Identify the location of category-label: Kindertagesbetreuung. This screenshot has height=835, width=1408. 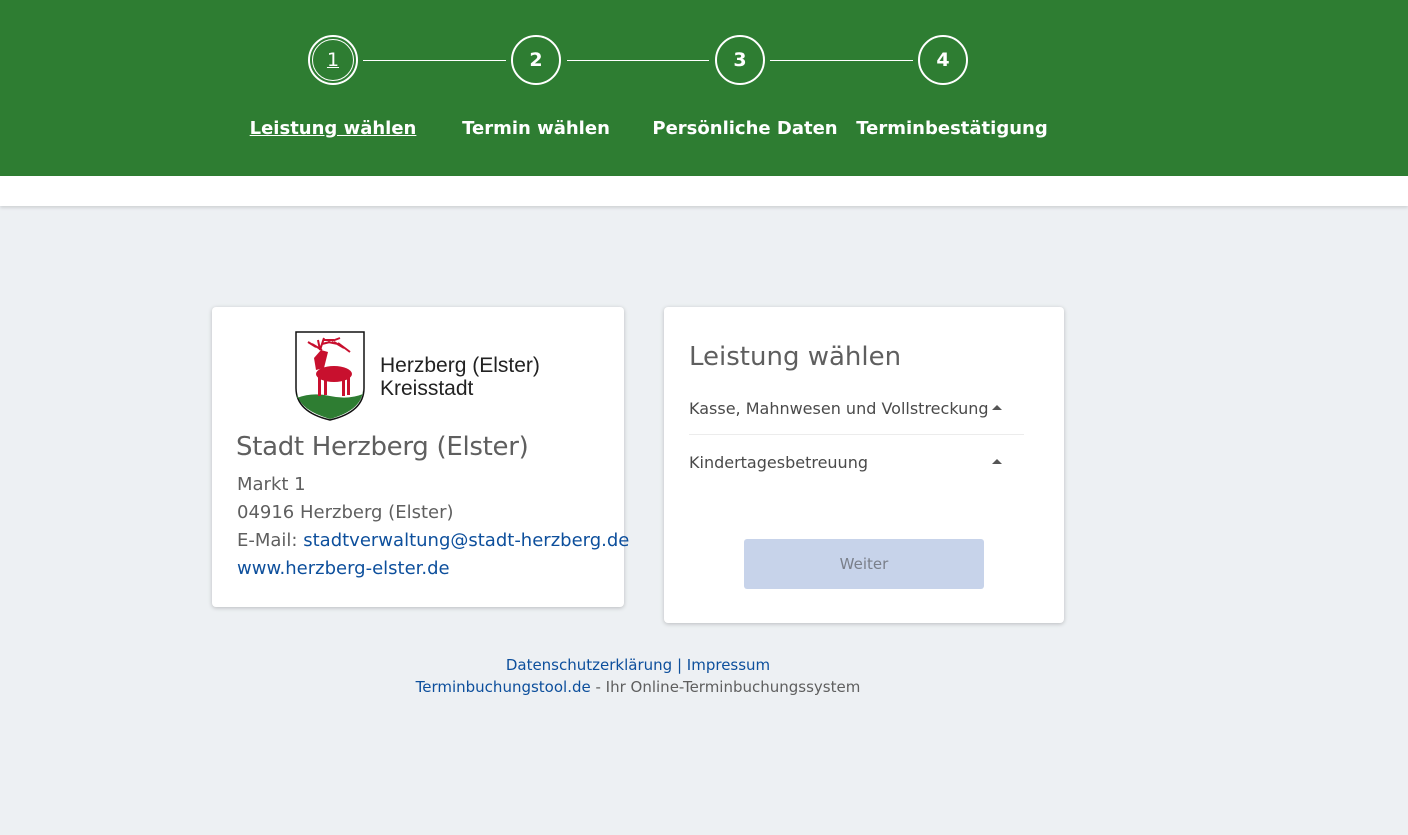
(778, 462).